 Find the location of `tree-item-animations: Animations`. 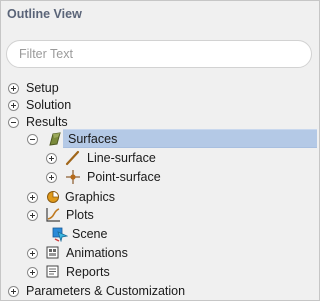

tree-item-animations: Animations is located at coordinates (77, 253).